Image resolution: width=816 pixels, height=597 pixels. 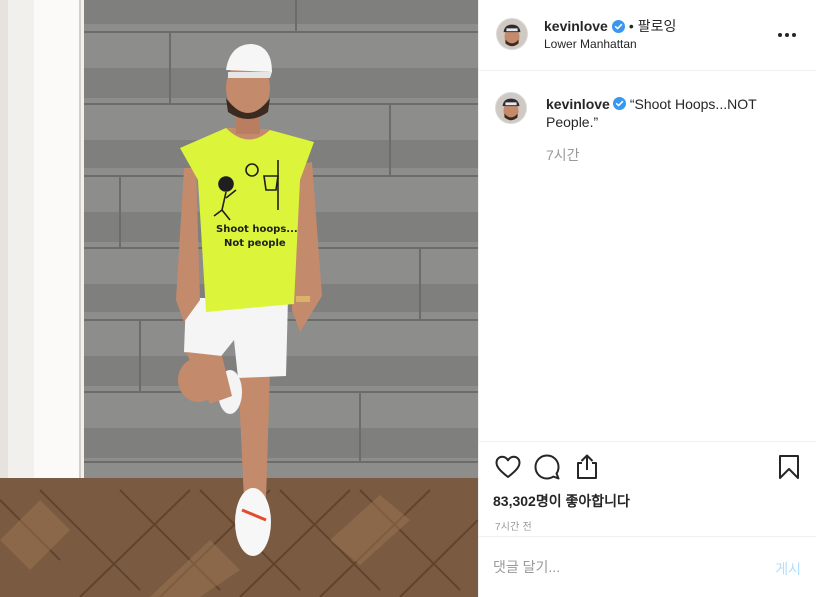 What do you see at coordinates (788, 569) in the screenshot?
I see `post-comment-button: 게시` at bounding box center [788, 569].